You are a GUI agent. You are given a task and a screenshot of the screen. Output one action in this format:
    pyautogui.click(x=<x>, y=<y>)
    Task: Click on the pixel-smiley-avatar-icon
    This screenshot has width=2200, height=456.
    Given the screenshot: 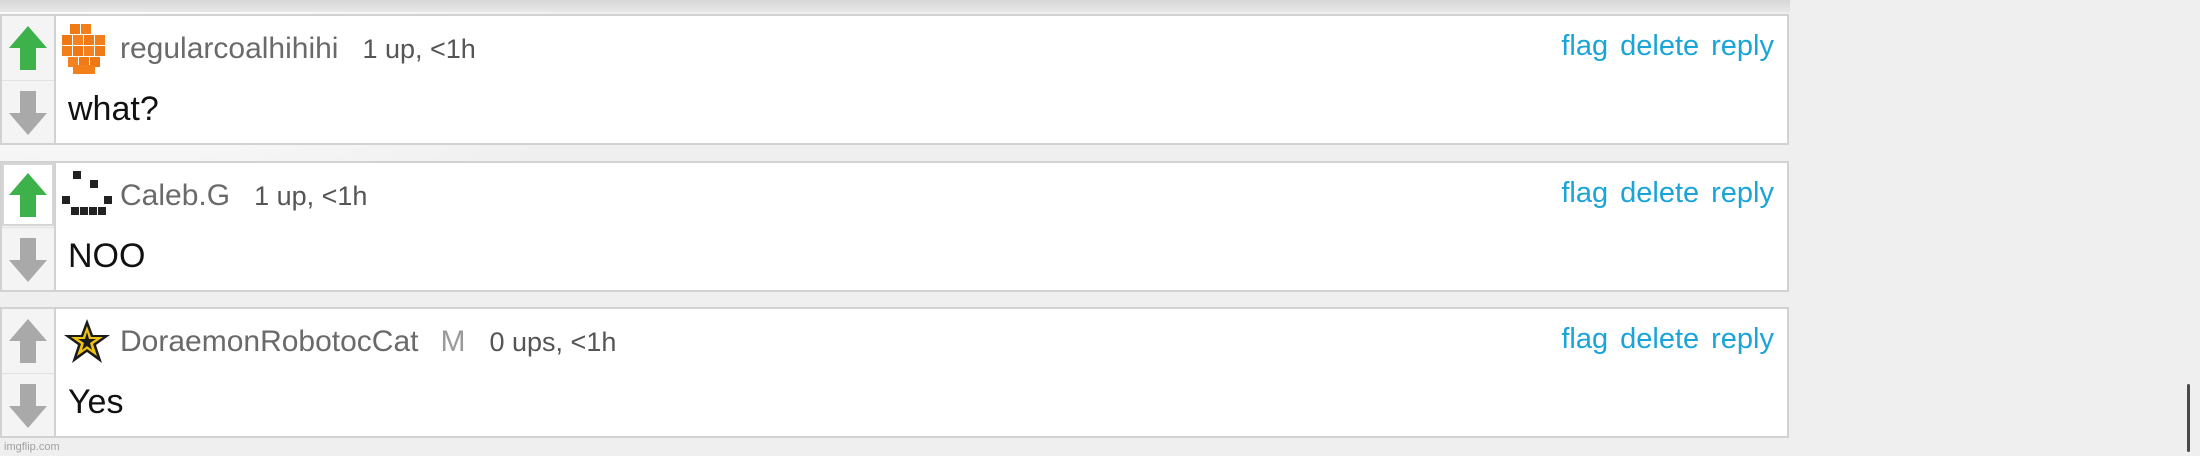 What is the action you would take?
    pyautogui.click(x=87, y=196)
    